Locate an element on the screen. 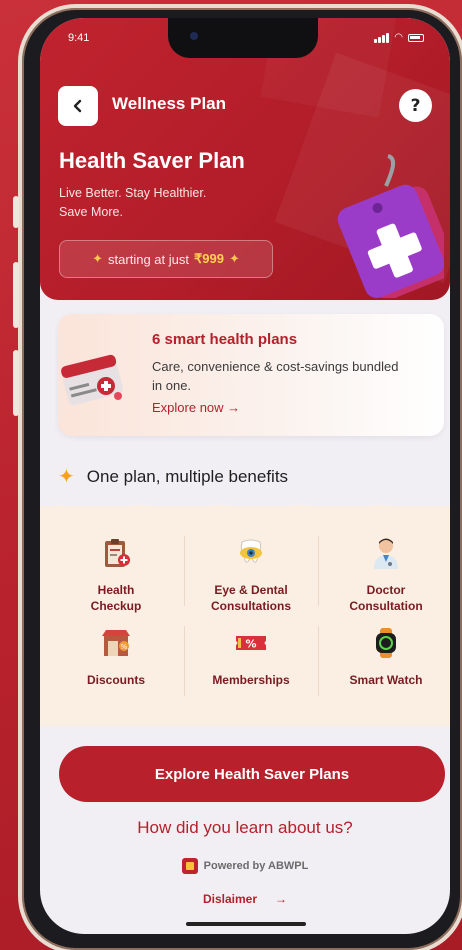 The width and height of the screenshot is (462, 950). benefit-label: Health Checkup is located at coordinates (116, 598).